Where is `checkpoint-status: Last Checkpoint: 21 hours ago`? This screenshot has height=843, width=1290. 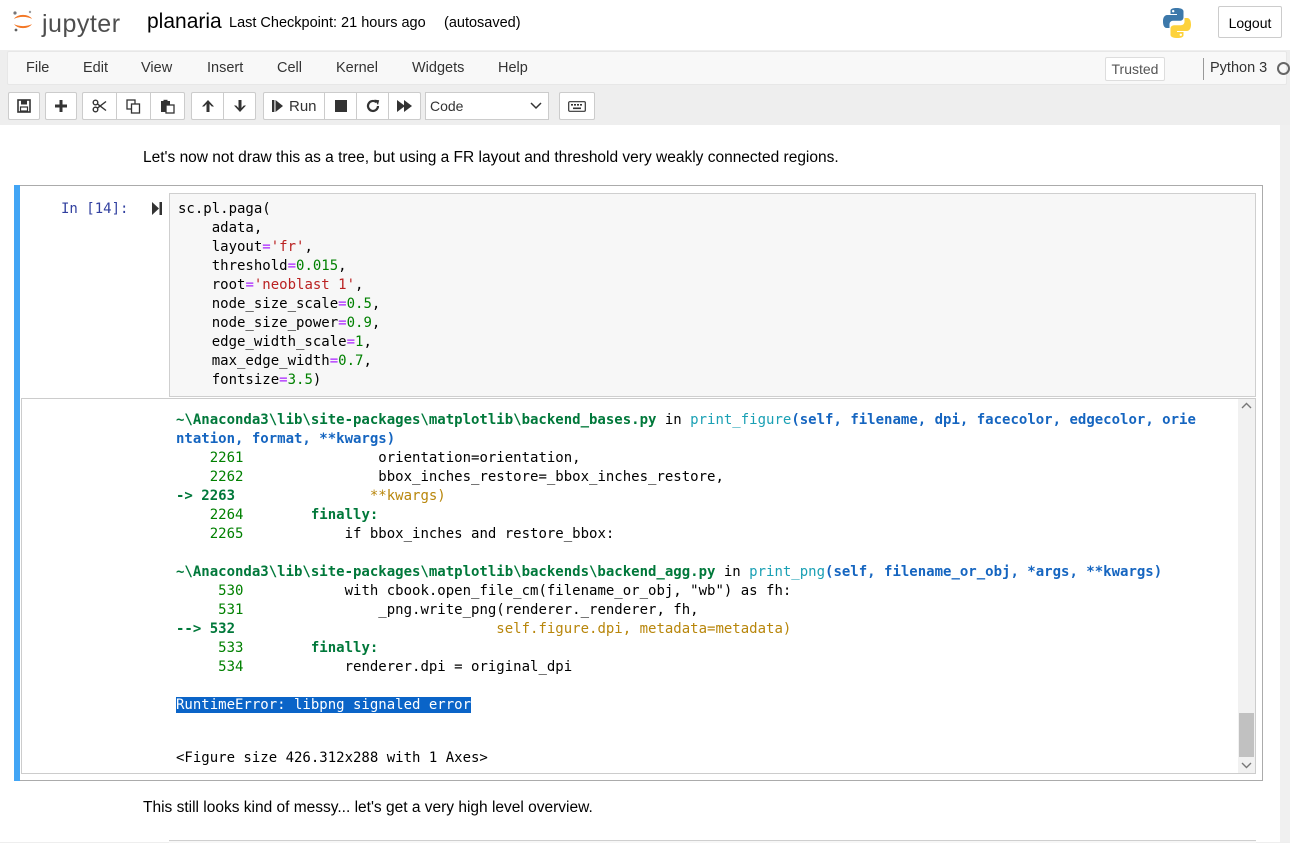 checkpoint-status: Last Checkpoint: 21 hours ago is located at coordinates (327, 23).